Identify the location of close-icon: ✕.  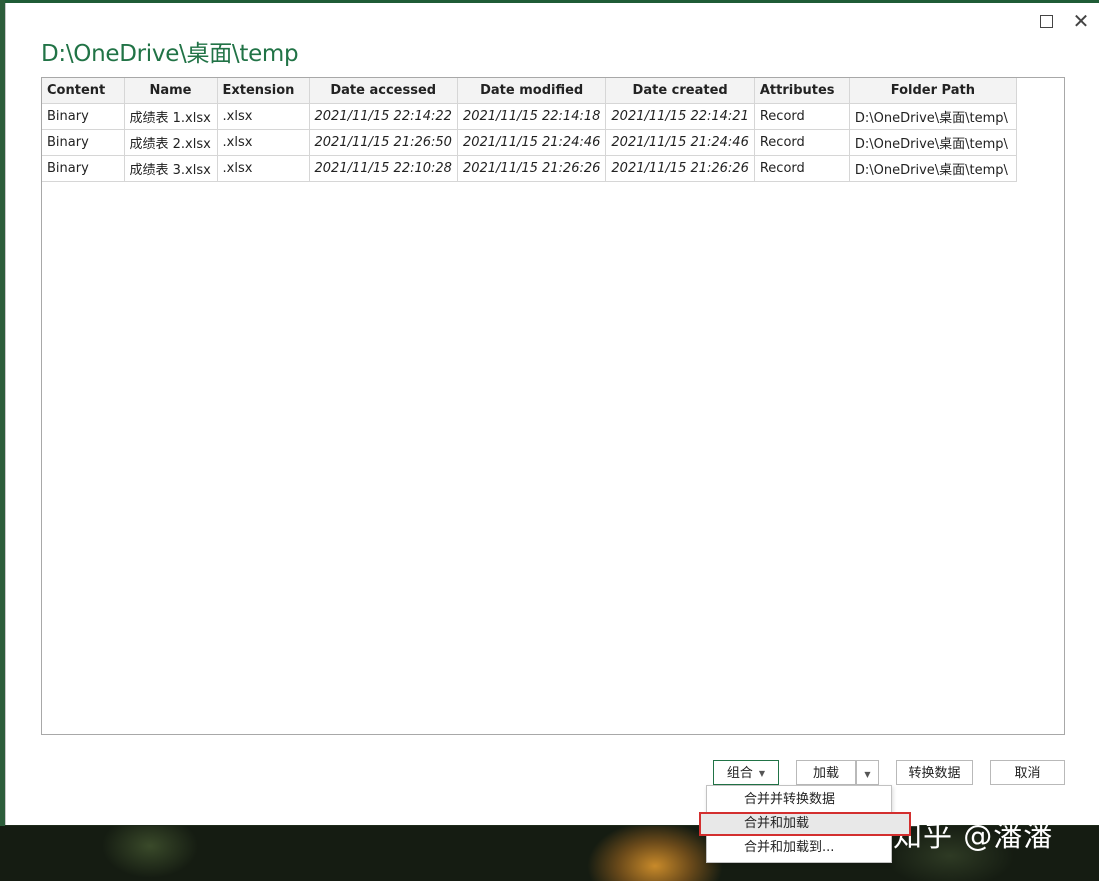
(1081, 21).